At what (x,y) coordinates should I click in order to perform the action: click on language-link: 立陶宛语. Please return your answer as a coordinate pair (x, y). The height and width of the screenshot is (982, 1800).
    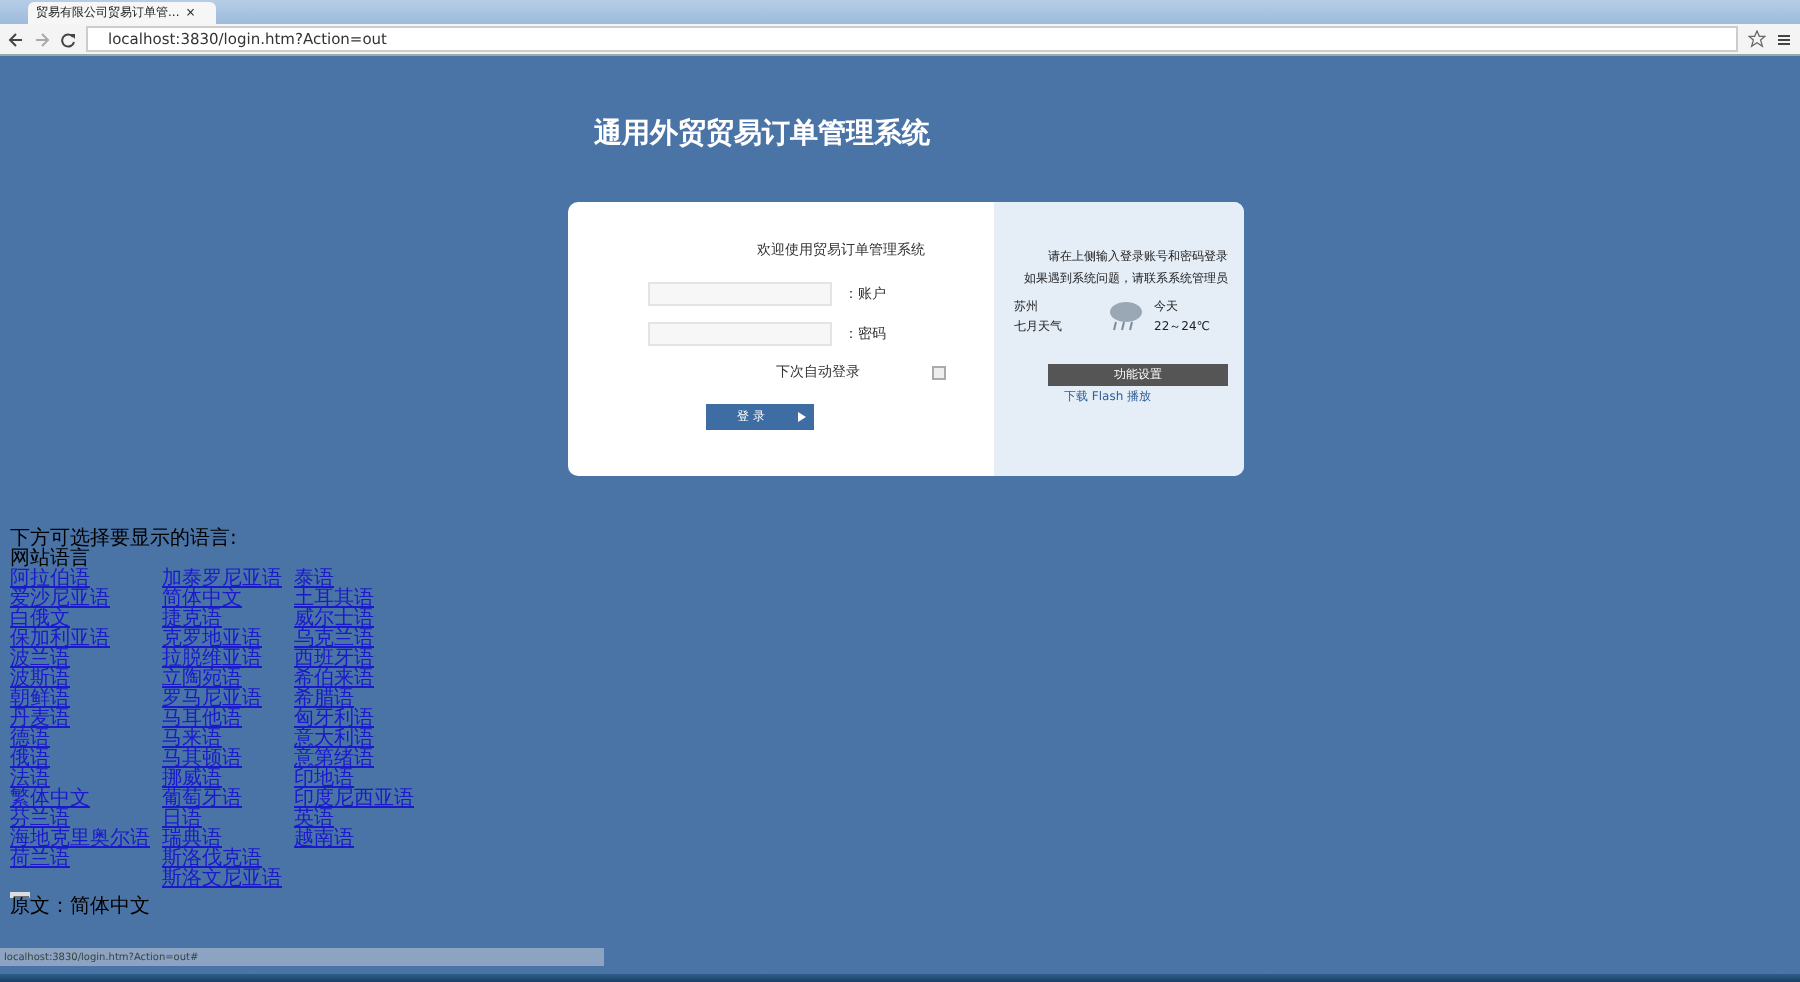
    Looking at the image, I should click on (222, 680).